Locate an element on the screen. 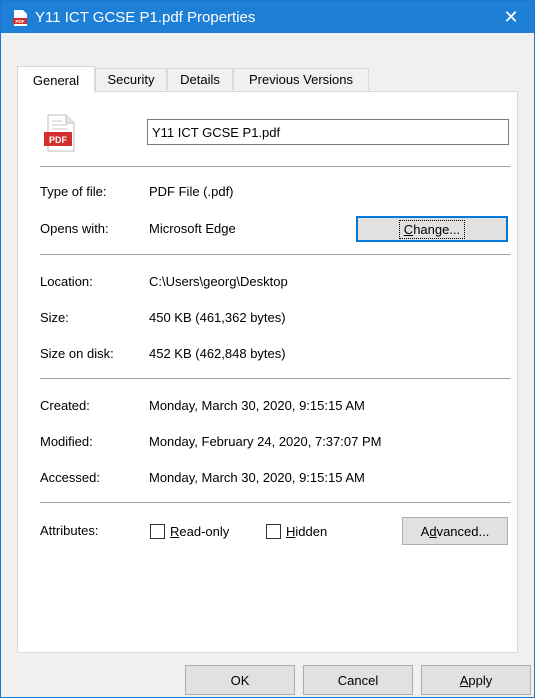 The height and width of the screenshot is (698, 535). size-on-disk-value: 452 KB (462,848 bytes) is located at coordinates (217, 353).